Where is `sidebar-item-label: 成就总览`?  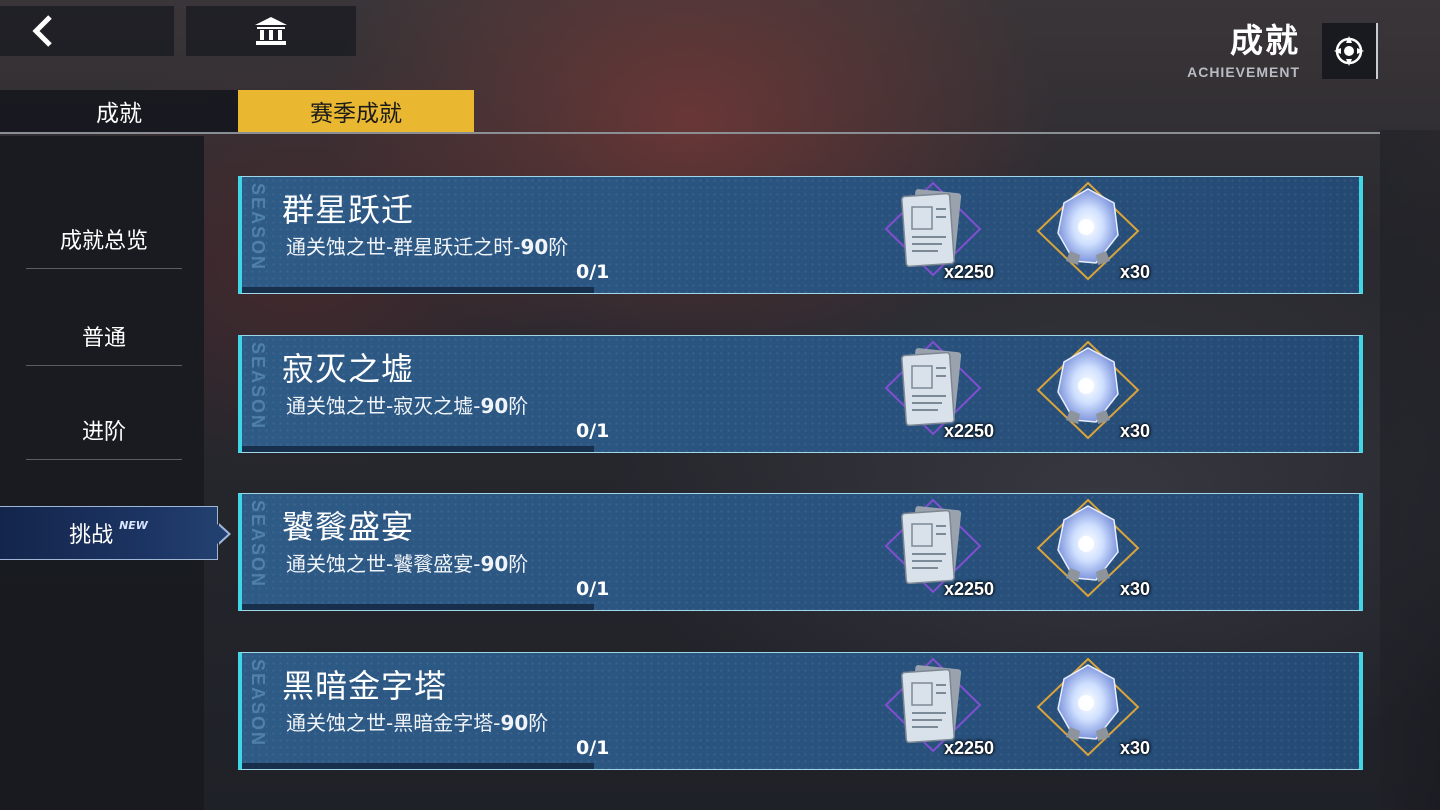
sidebar-item-label: 成就总览 is located at coordinates (103, 241).